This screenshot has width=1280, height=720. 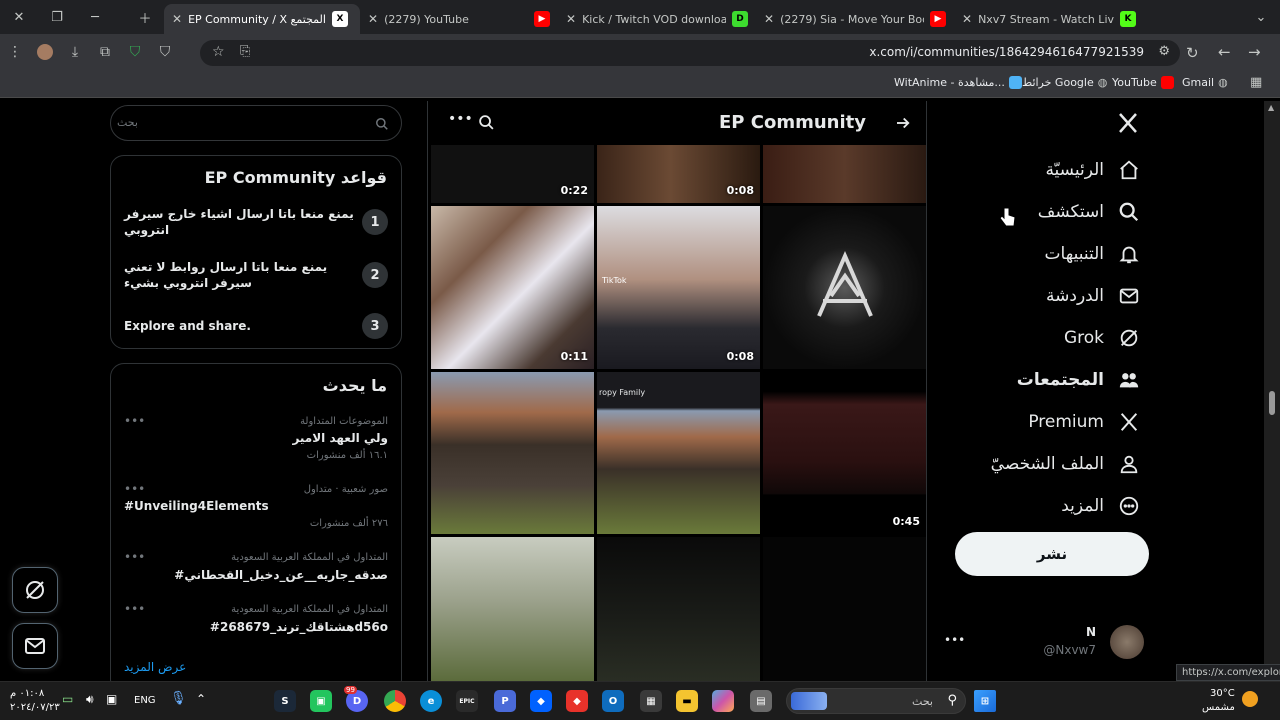 What do you see at coordinates (45, 52) in the screenshot?
I see `extension-avatar-icon` at bounding box center [45, 52].